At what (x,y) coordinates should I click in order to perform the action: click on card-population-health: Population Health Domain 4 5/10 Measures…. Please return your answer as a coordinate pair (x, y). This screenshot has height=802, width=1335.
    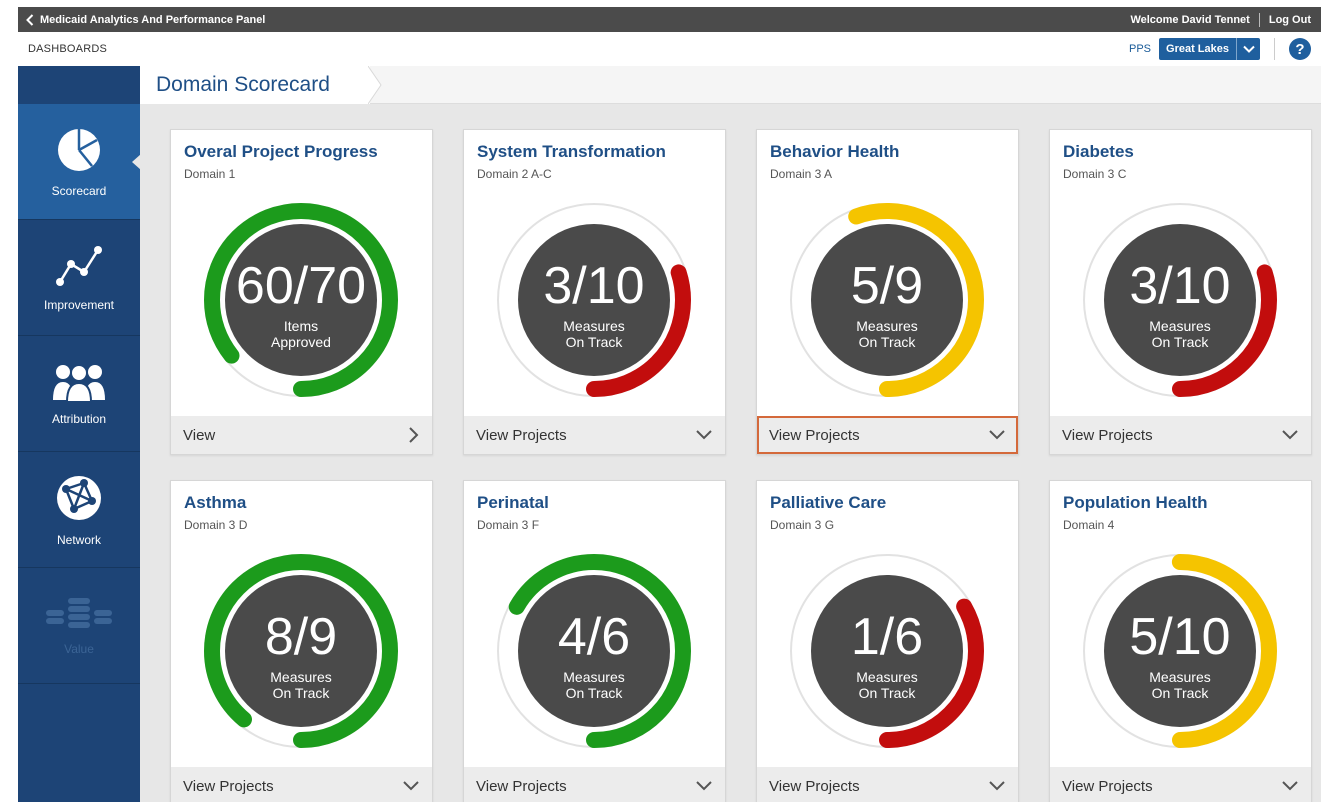
    Looking at the image, I should click on (1180, 641).